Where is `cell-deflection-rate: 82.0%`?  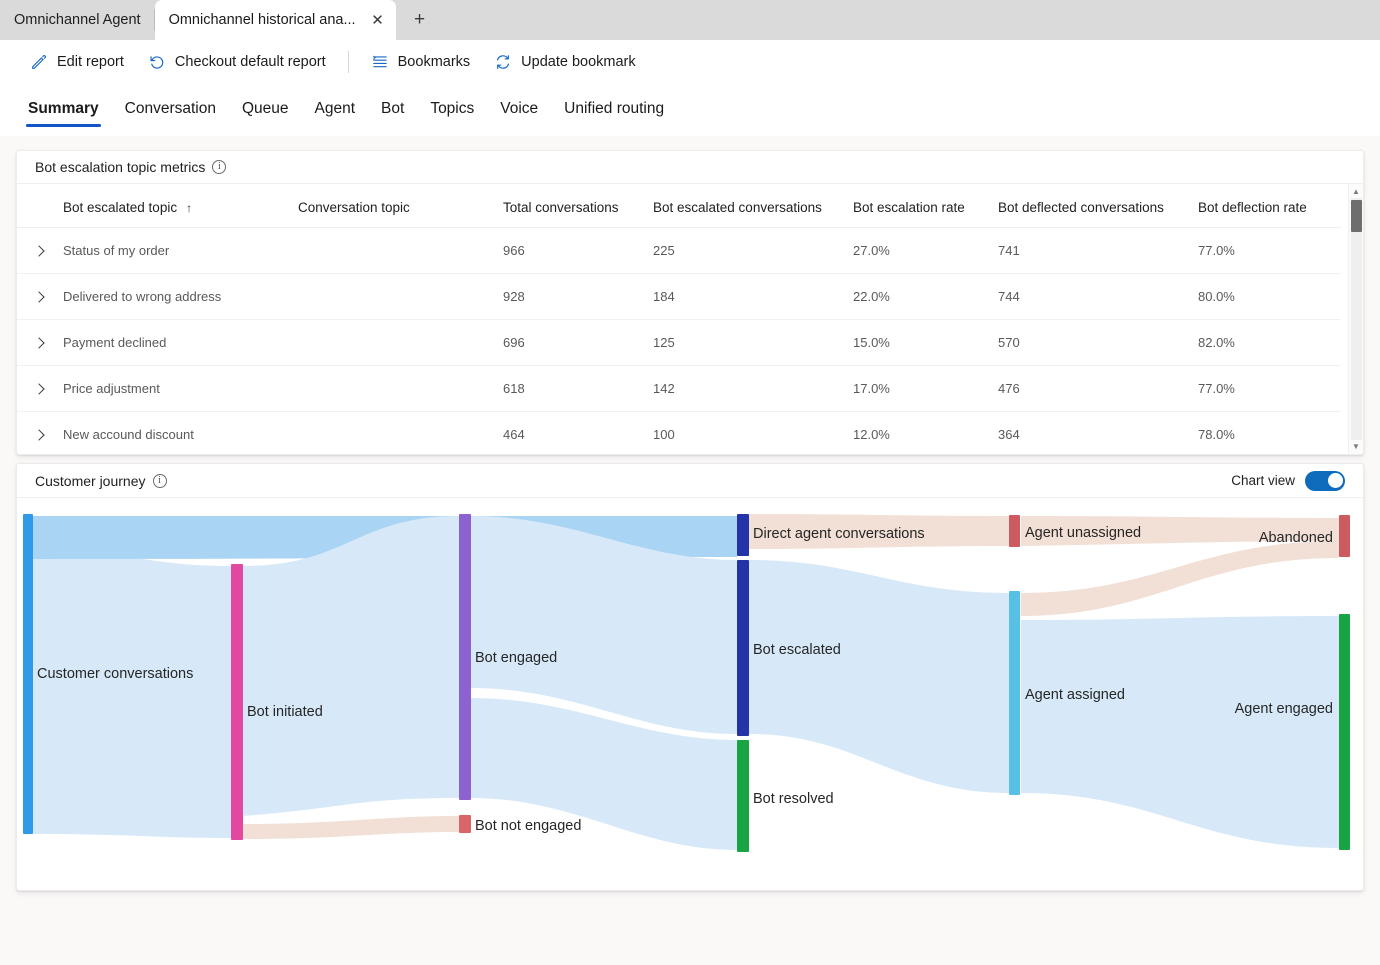 cell-deflection-rate: 82.0% is located at coordinates (1269, 342).